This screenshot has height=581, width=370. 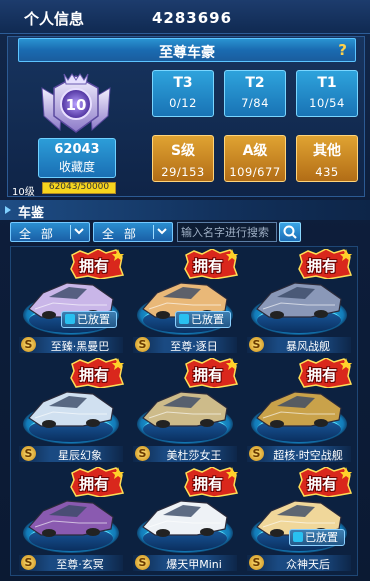 What do you see at coordinates (308, 346) in the screenshot?
I see `car-name: 暴风战舰` at bounding box center [308, 346].